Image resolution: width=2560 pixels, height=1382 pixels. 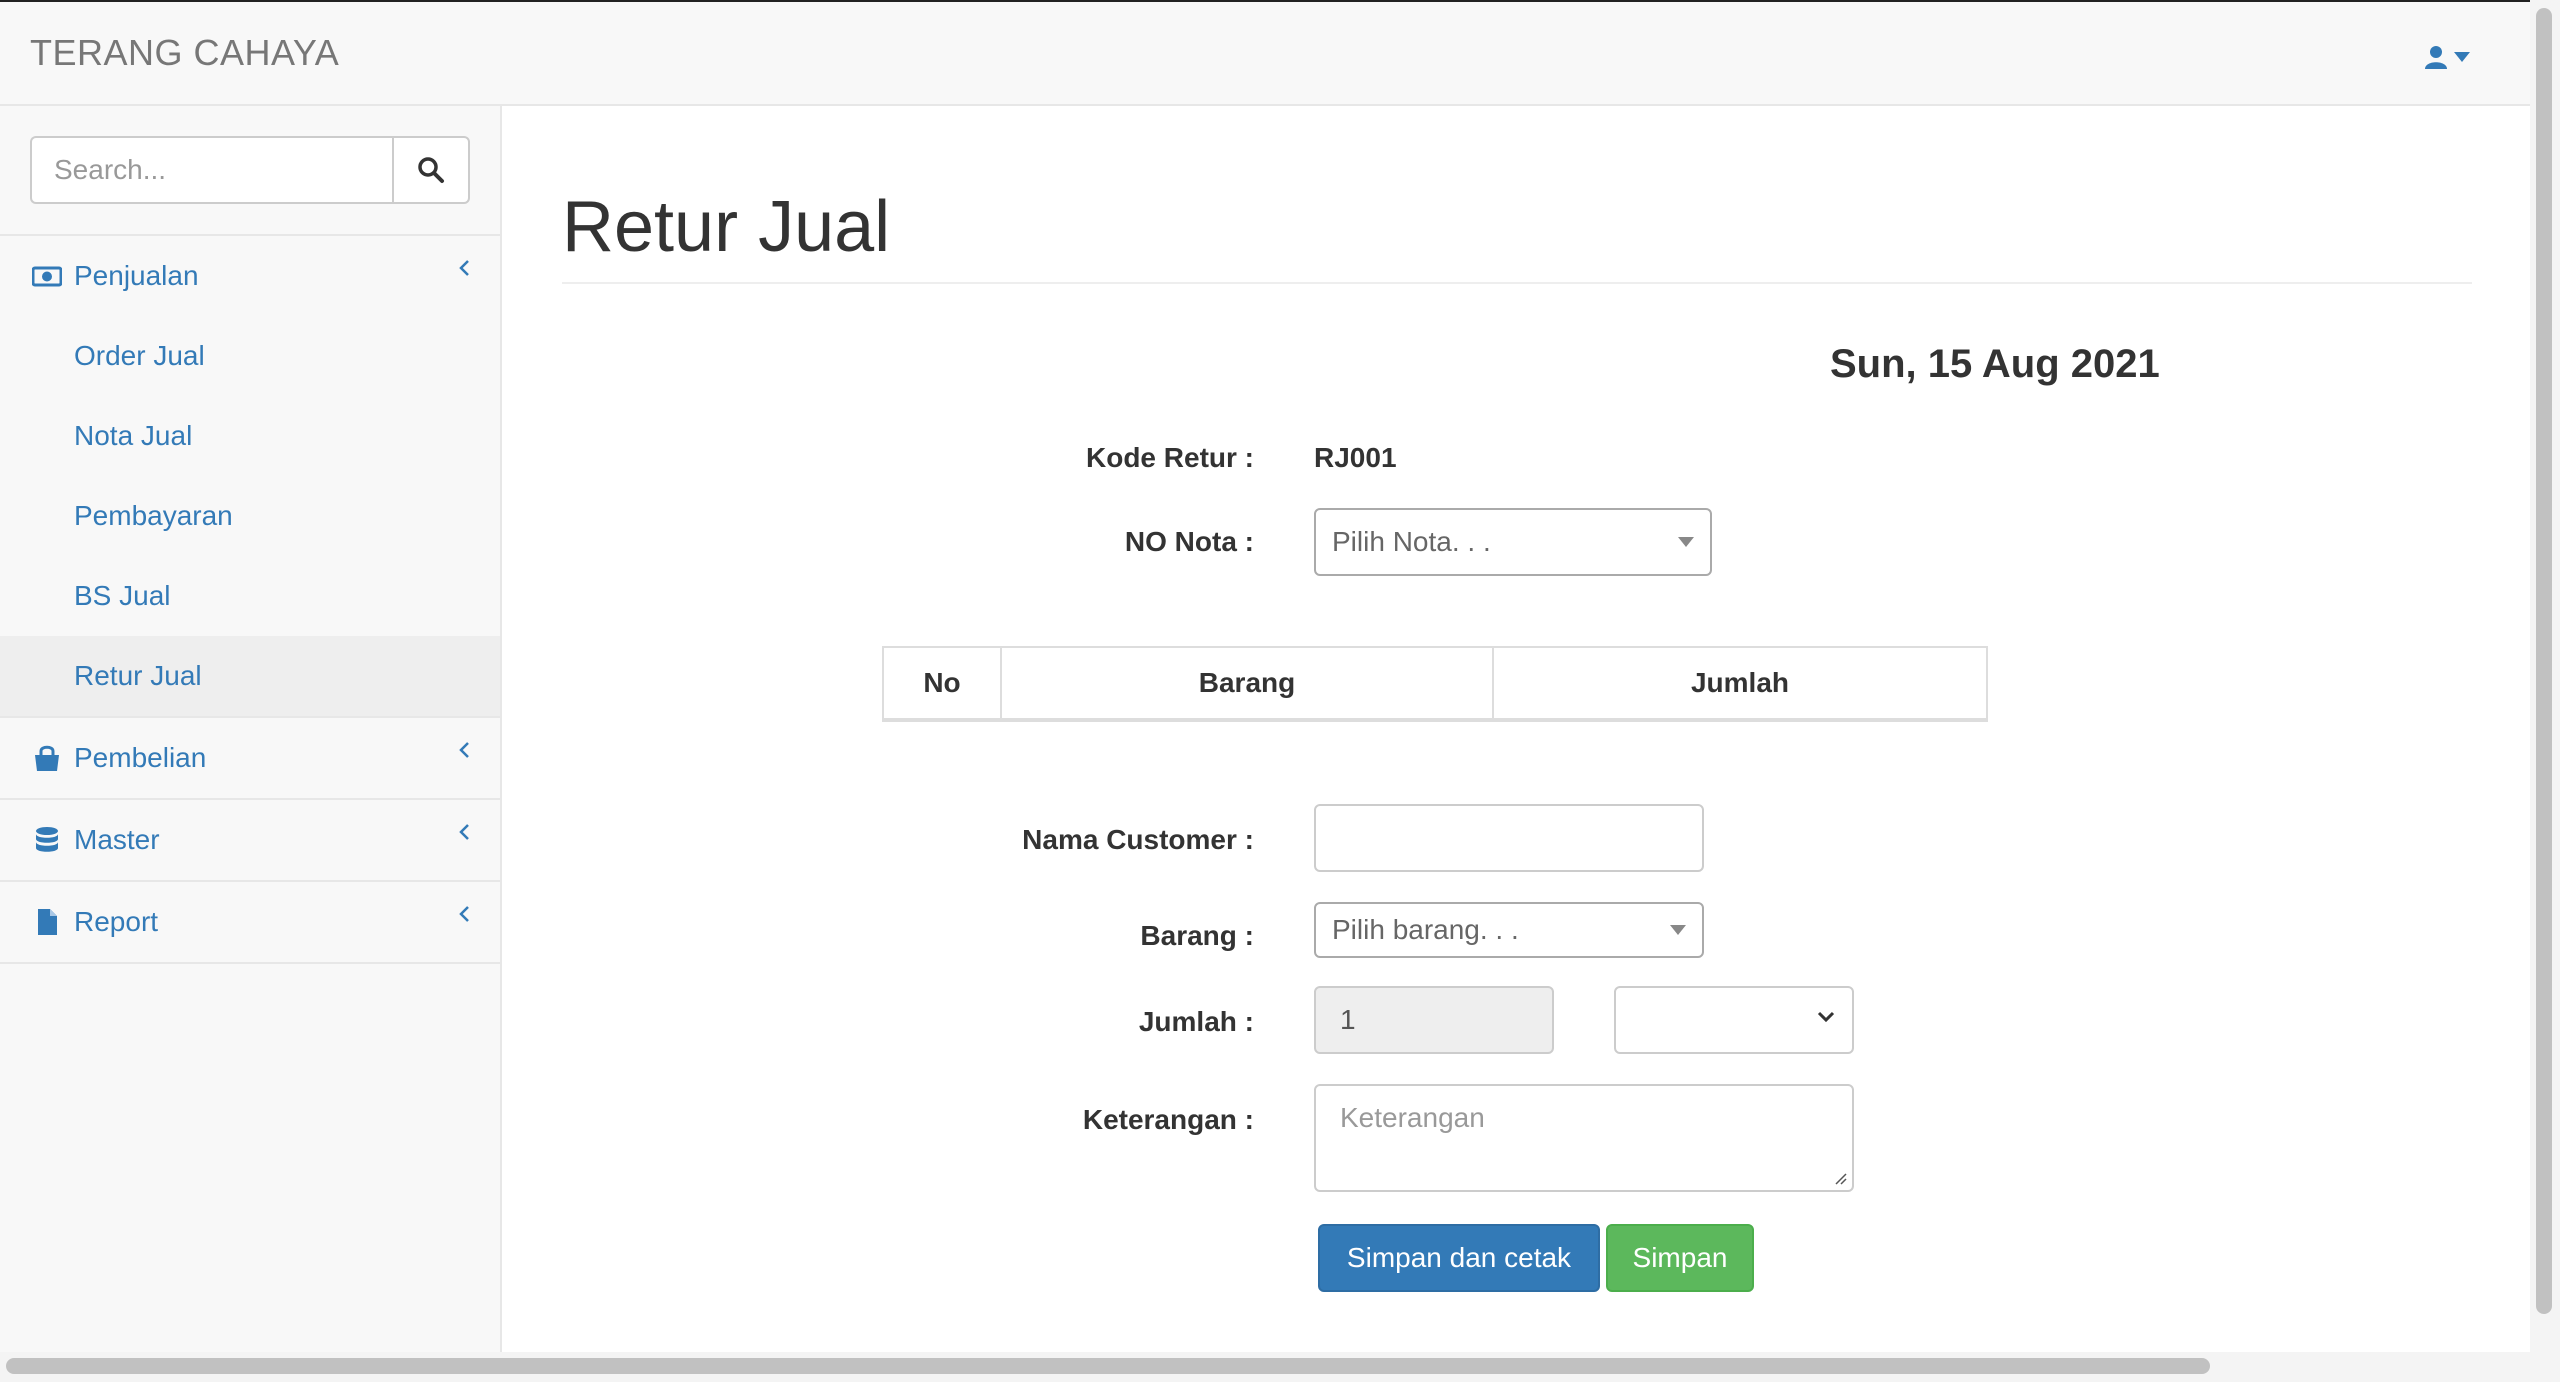 What do you see at coordinates (1425, 929) in the screenshot?
I see `barang-placeholder: Pilih barang. . .` at bounding box center [1425, 929].